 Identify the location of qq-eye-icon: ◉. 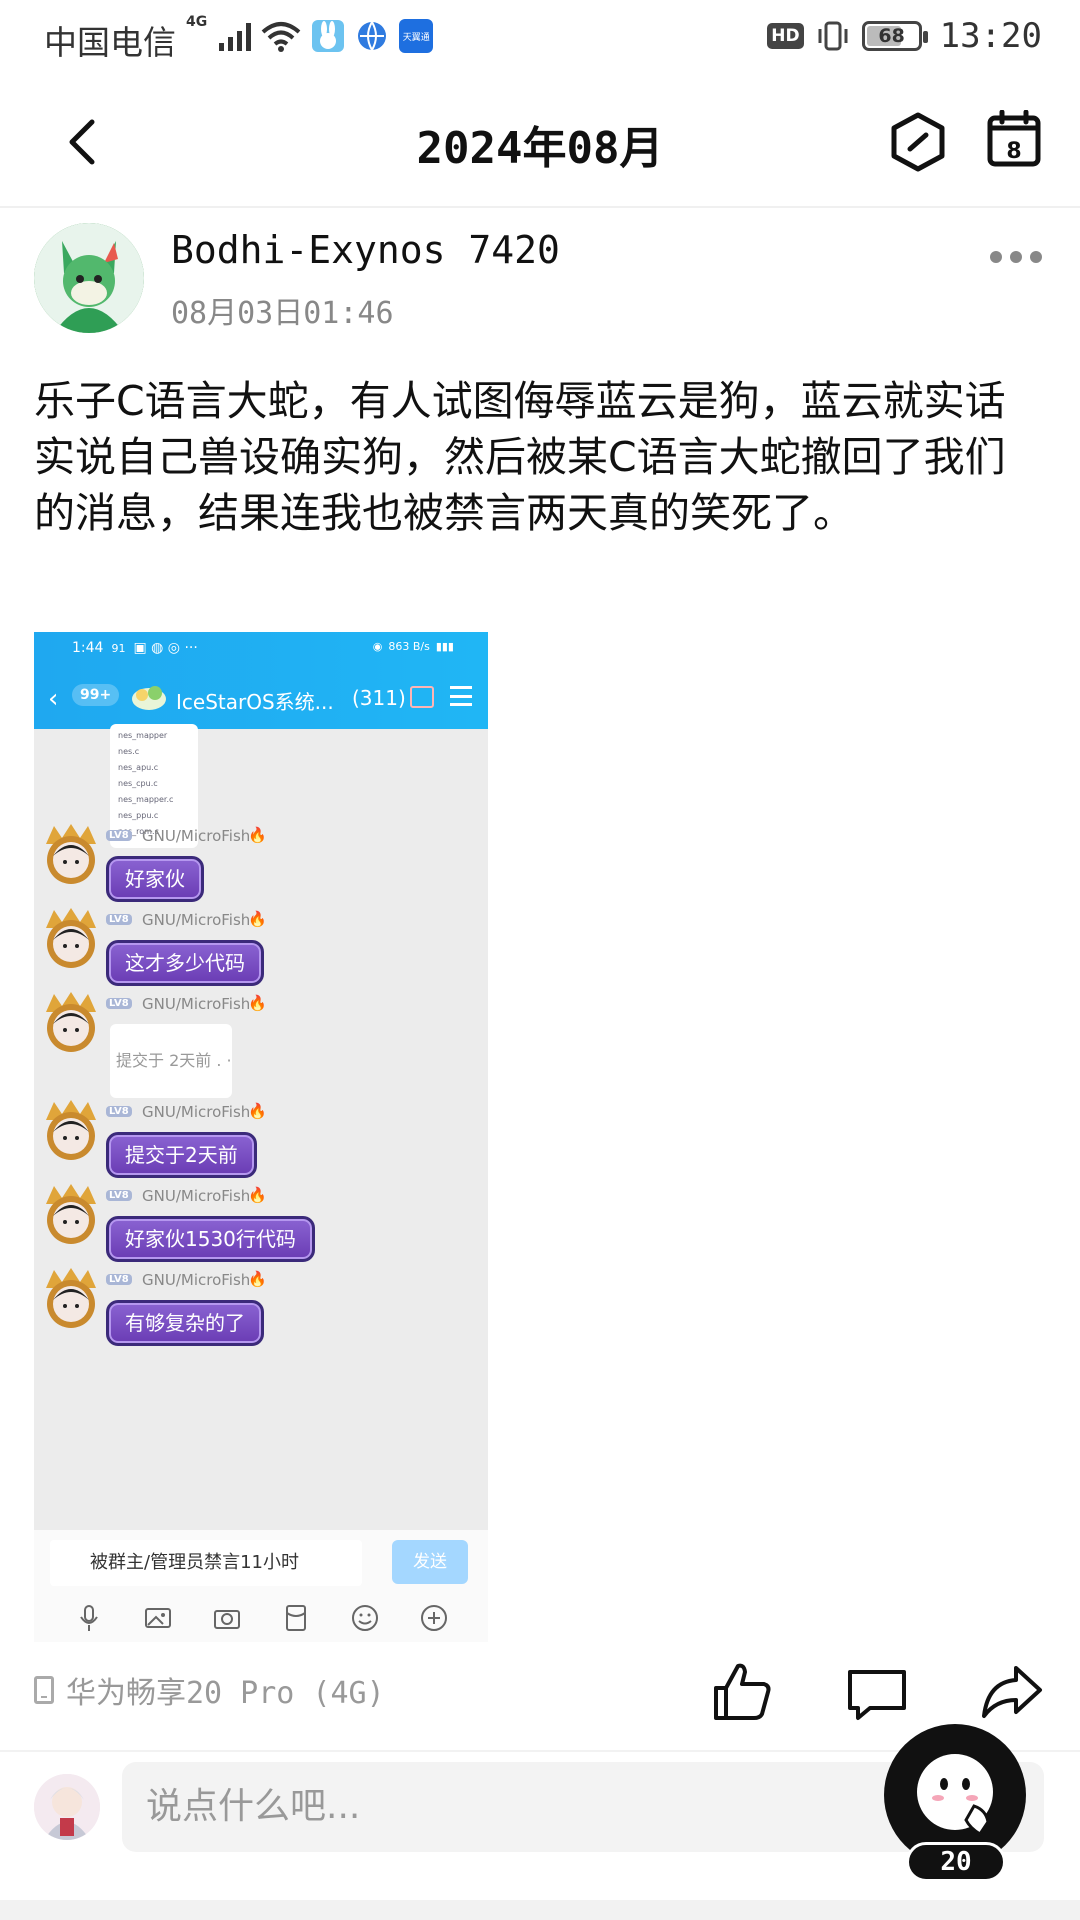
(377, 646).